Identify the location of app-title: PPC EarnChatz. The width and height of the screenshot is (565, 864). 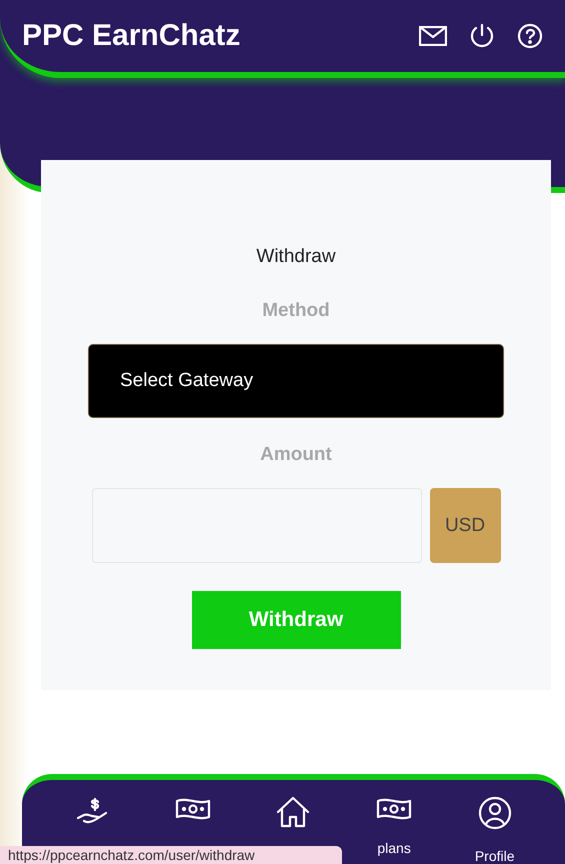
(131, 35).